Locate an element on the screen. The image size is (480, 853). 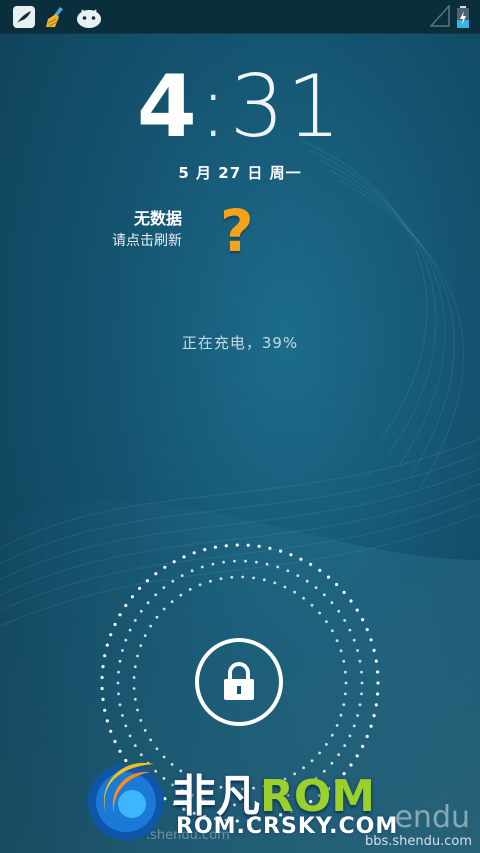
feifan-logo-icon is located at coordinates (126, 801).